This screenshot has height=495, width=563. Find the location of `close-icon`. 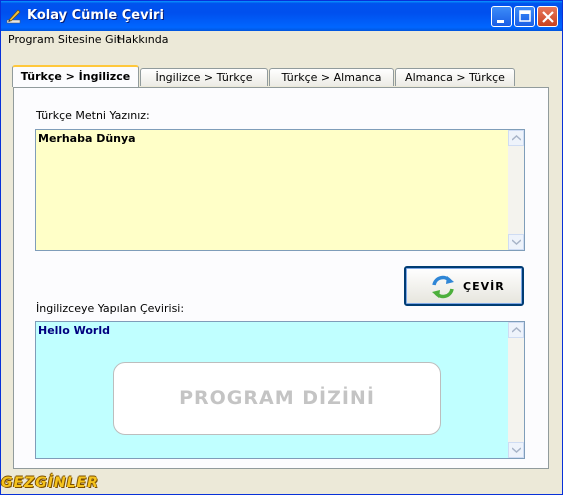

close-icon is located at coordinates (548, 17).